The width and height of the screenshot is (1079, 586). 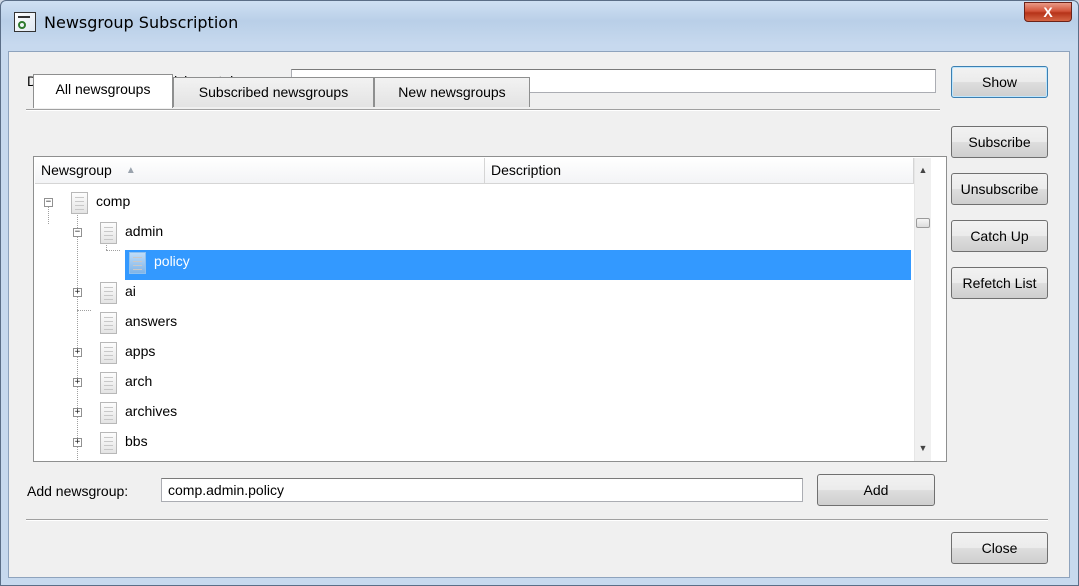 What do you see at coordinates (922, 309) in the screenshot?
I see `vertical-scrollbar: ▲ ▼` at bounding box center [922, 309].